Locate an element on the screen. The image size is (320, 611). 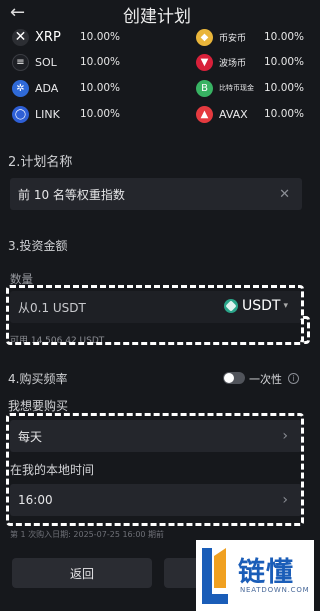
plan-name-value: 前 10 名等权重指数 is located at coordinates (71, 194).